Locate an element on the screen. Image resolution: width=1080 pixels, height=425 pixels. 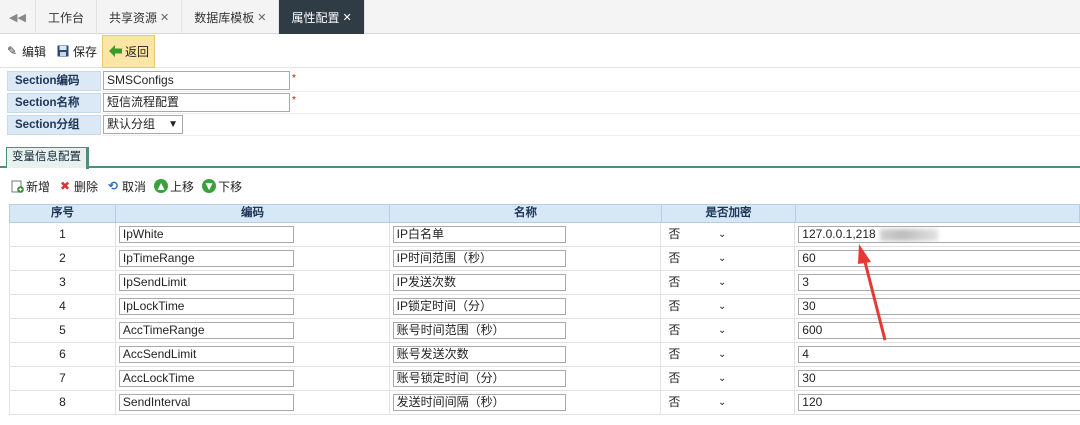
code-input: IpSendLimit is located at coordinates (206, 282).